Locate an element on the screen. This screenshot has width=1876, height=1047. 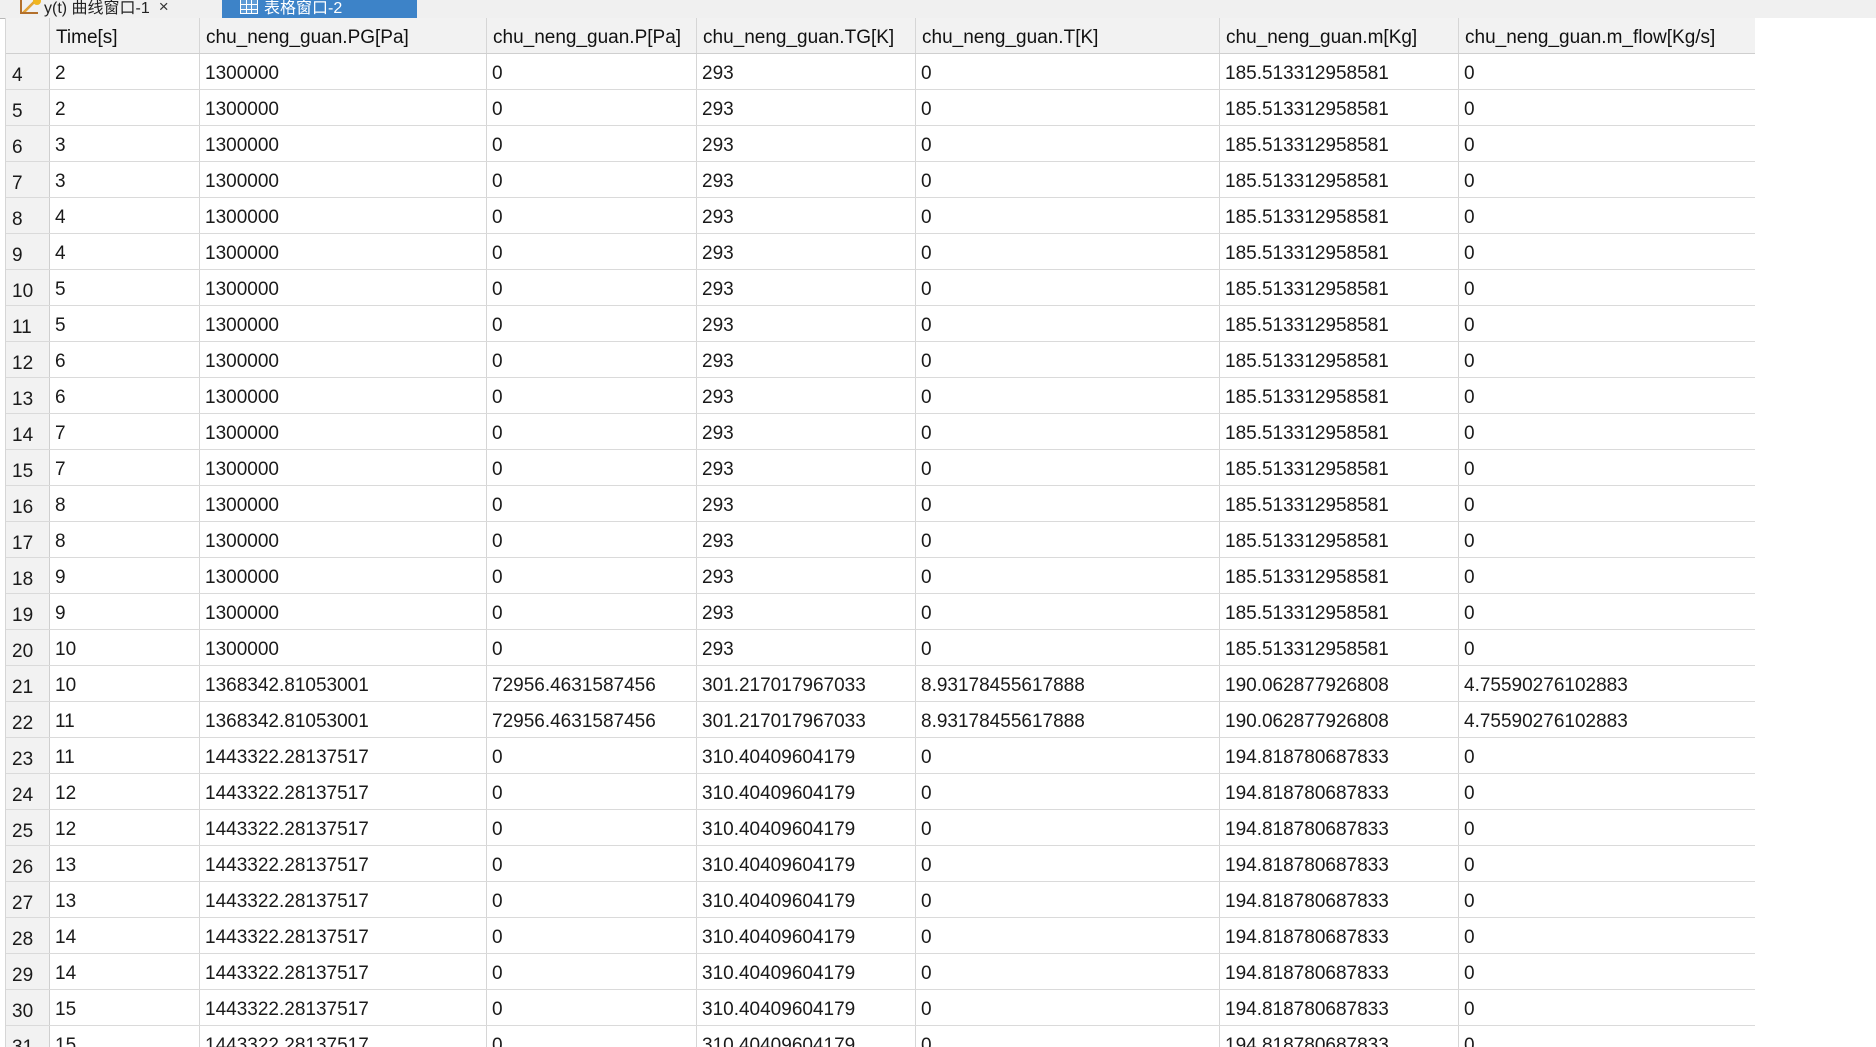
cell-time: 6 is located at coordinates (125, 395).